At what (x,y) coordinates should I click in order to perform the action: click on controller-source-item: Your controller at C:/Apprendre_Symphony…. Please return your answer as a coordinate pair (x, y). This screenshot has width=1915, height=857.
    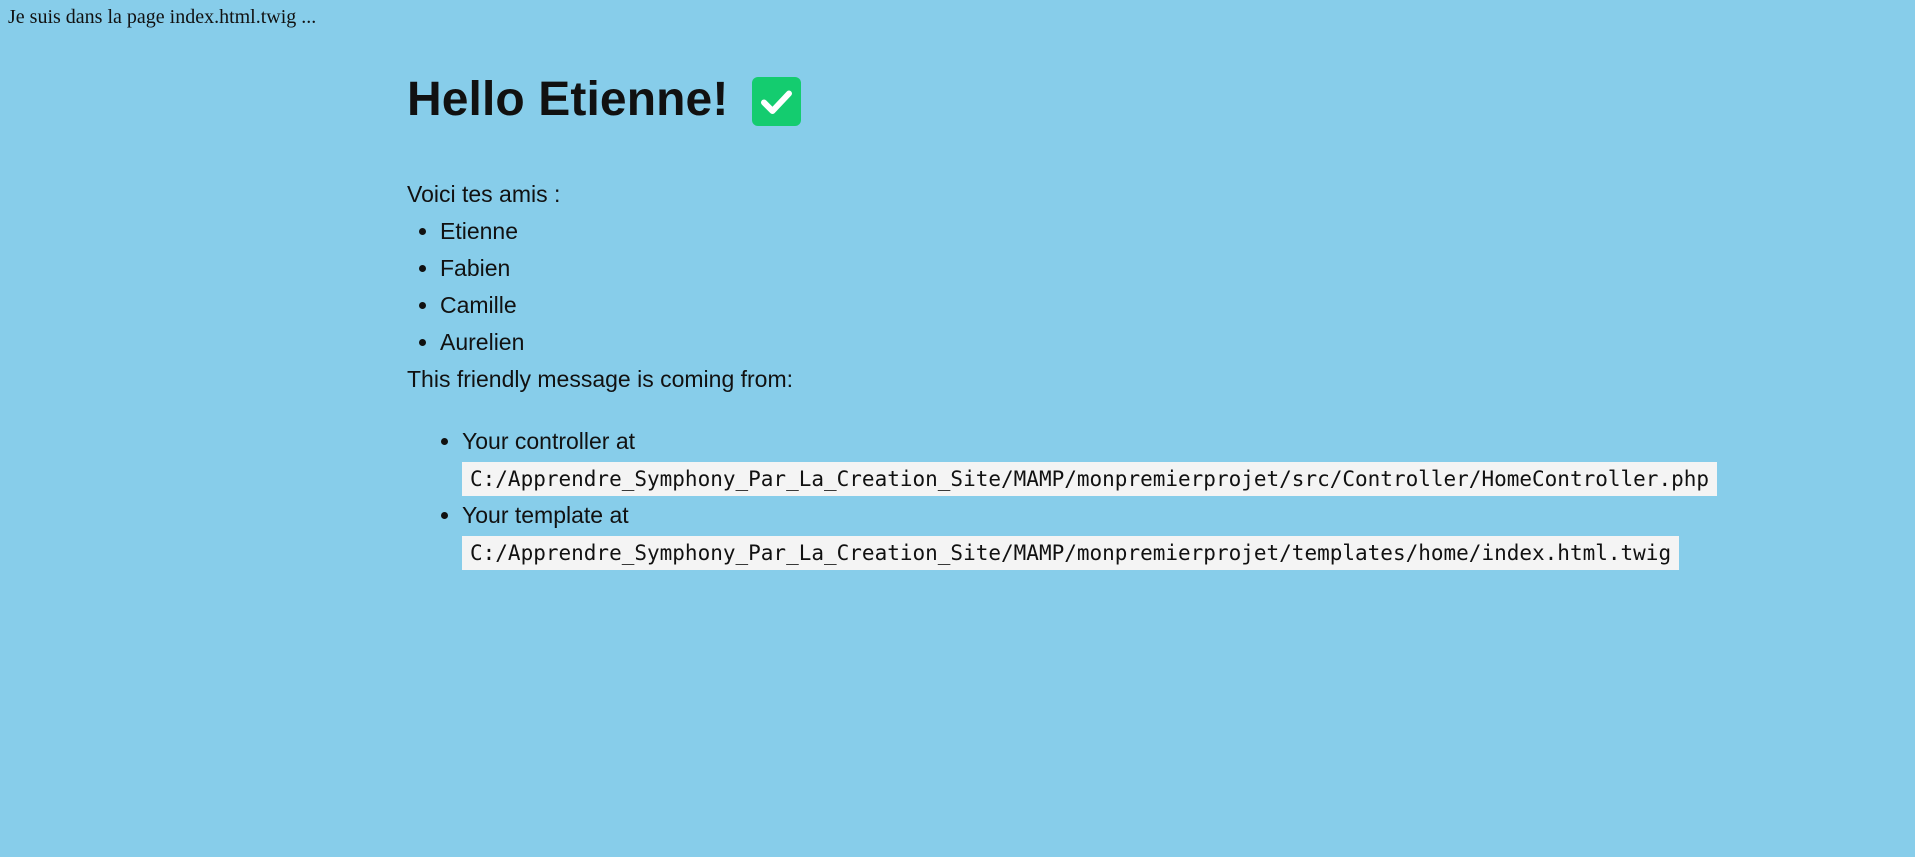
    Looking at the image, I should click on (1164, 460).